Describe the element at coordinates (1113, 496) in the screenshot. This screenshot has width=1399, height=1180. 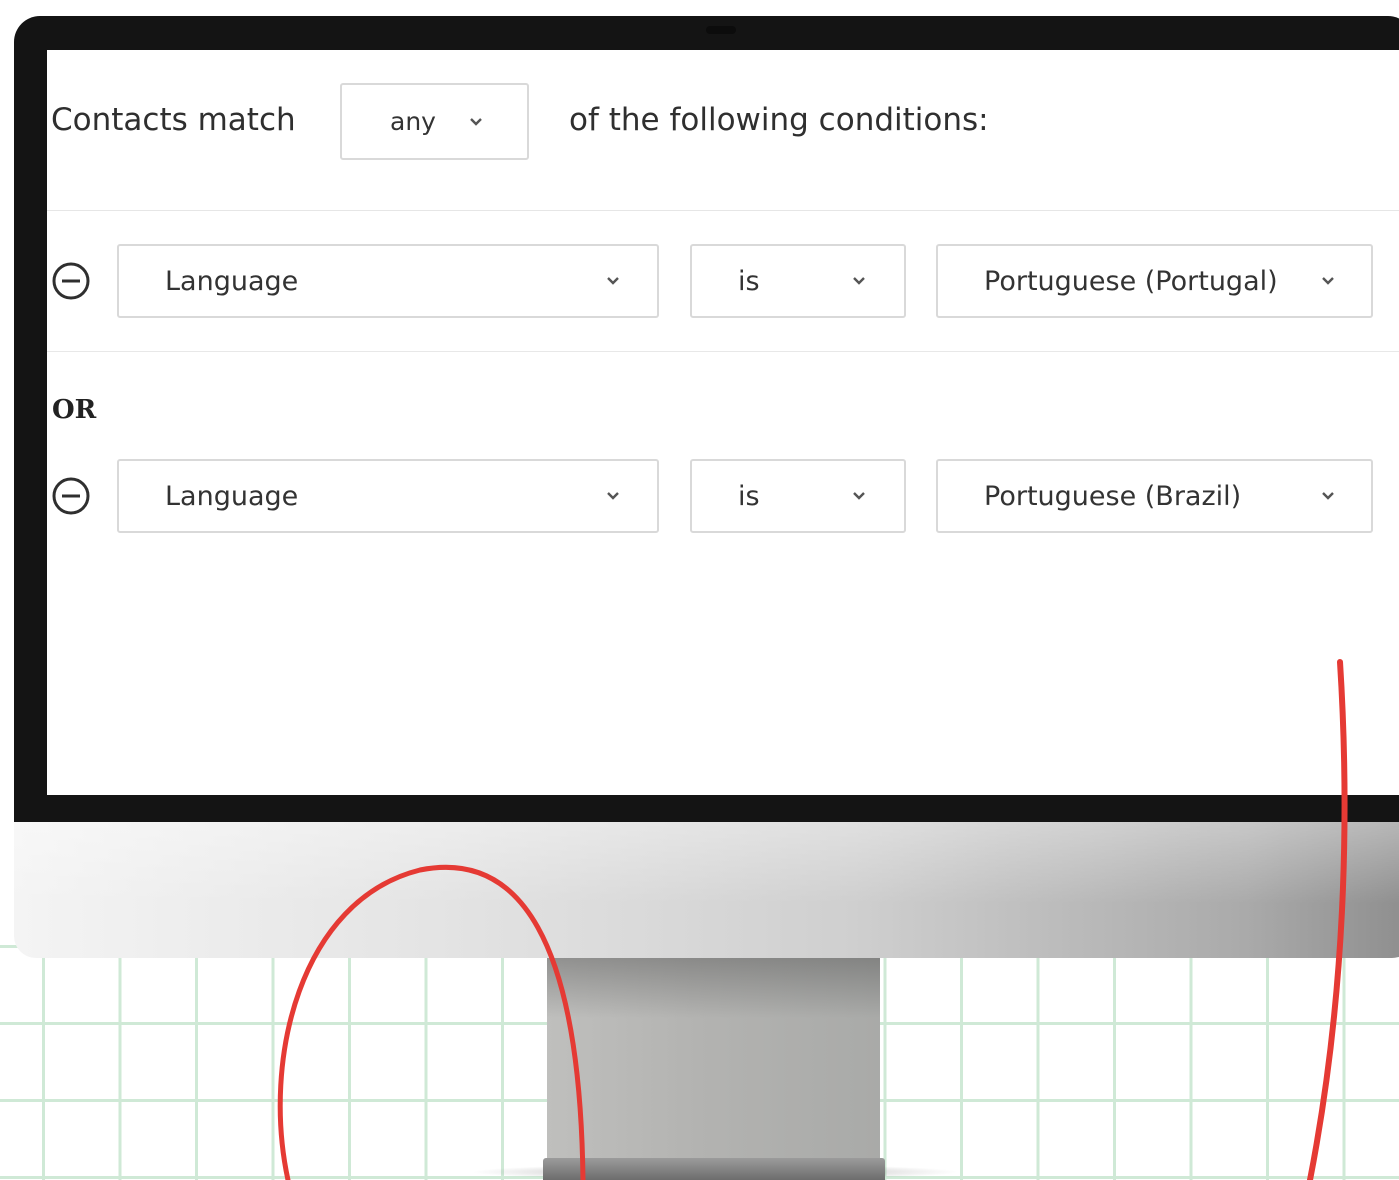
I see `condition-value: Portuguese (Brazil)` at that location.